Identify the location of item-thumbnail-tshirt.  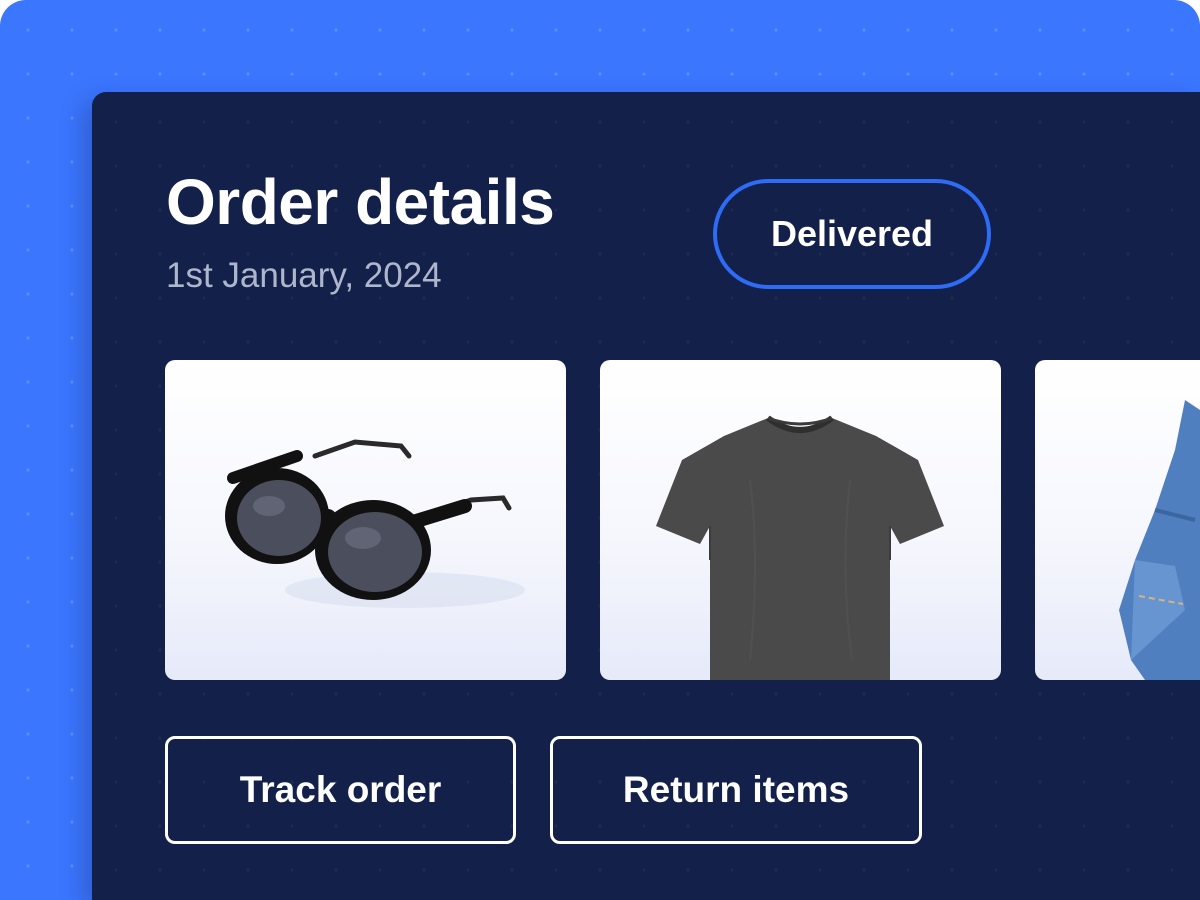
(800, 520).